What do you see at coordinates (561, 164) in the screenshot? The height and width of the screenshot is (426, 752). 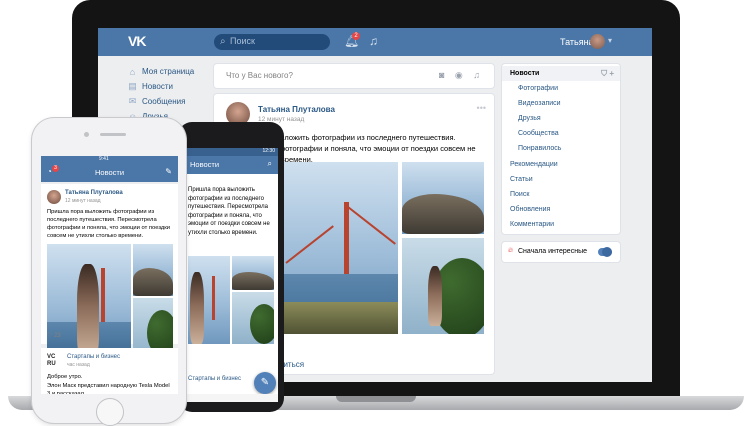 I see `right-nav-item-recommendations: Рекомендации` at bounding box center [561, 164].